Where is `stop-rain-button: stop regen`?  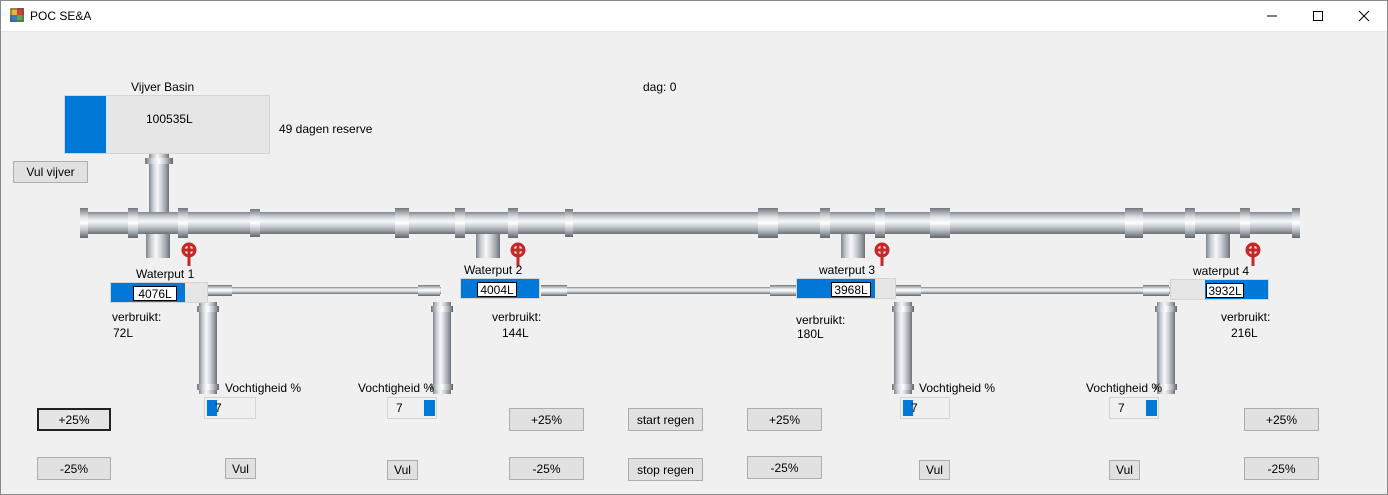
stop-rain-button: stop regen is located at coordinates (665, 469).